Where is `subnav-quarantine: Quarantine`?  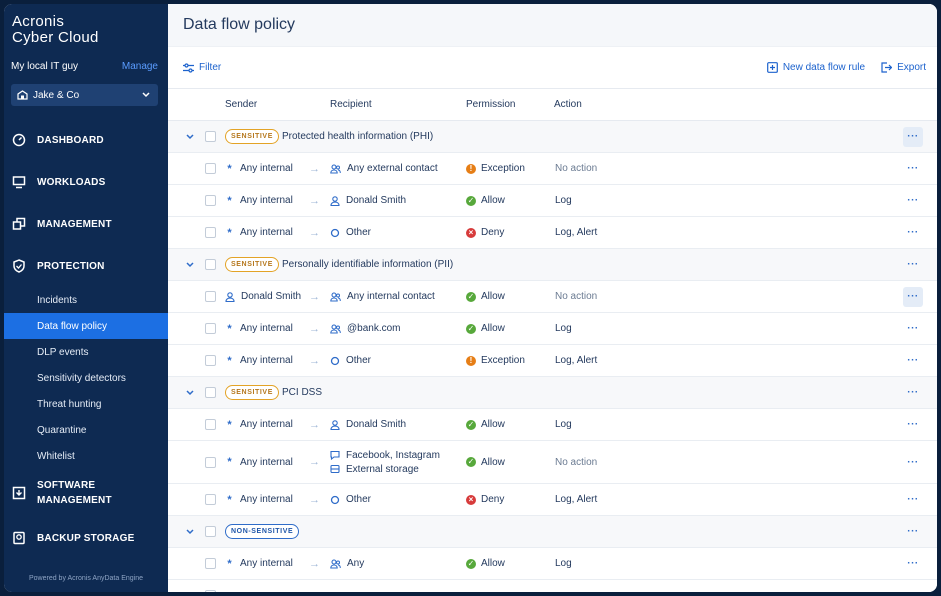
subnav-quarantine: Quarantine is located at coordinates (86, 430).